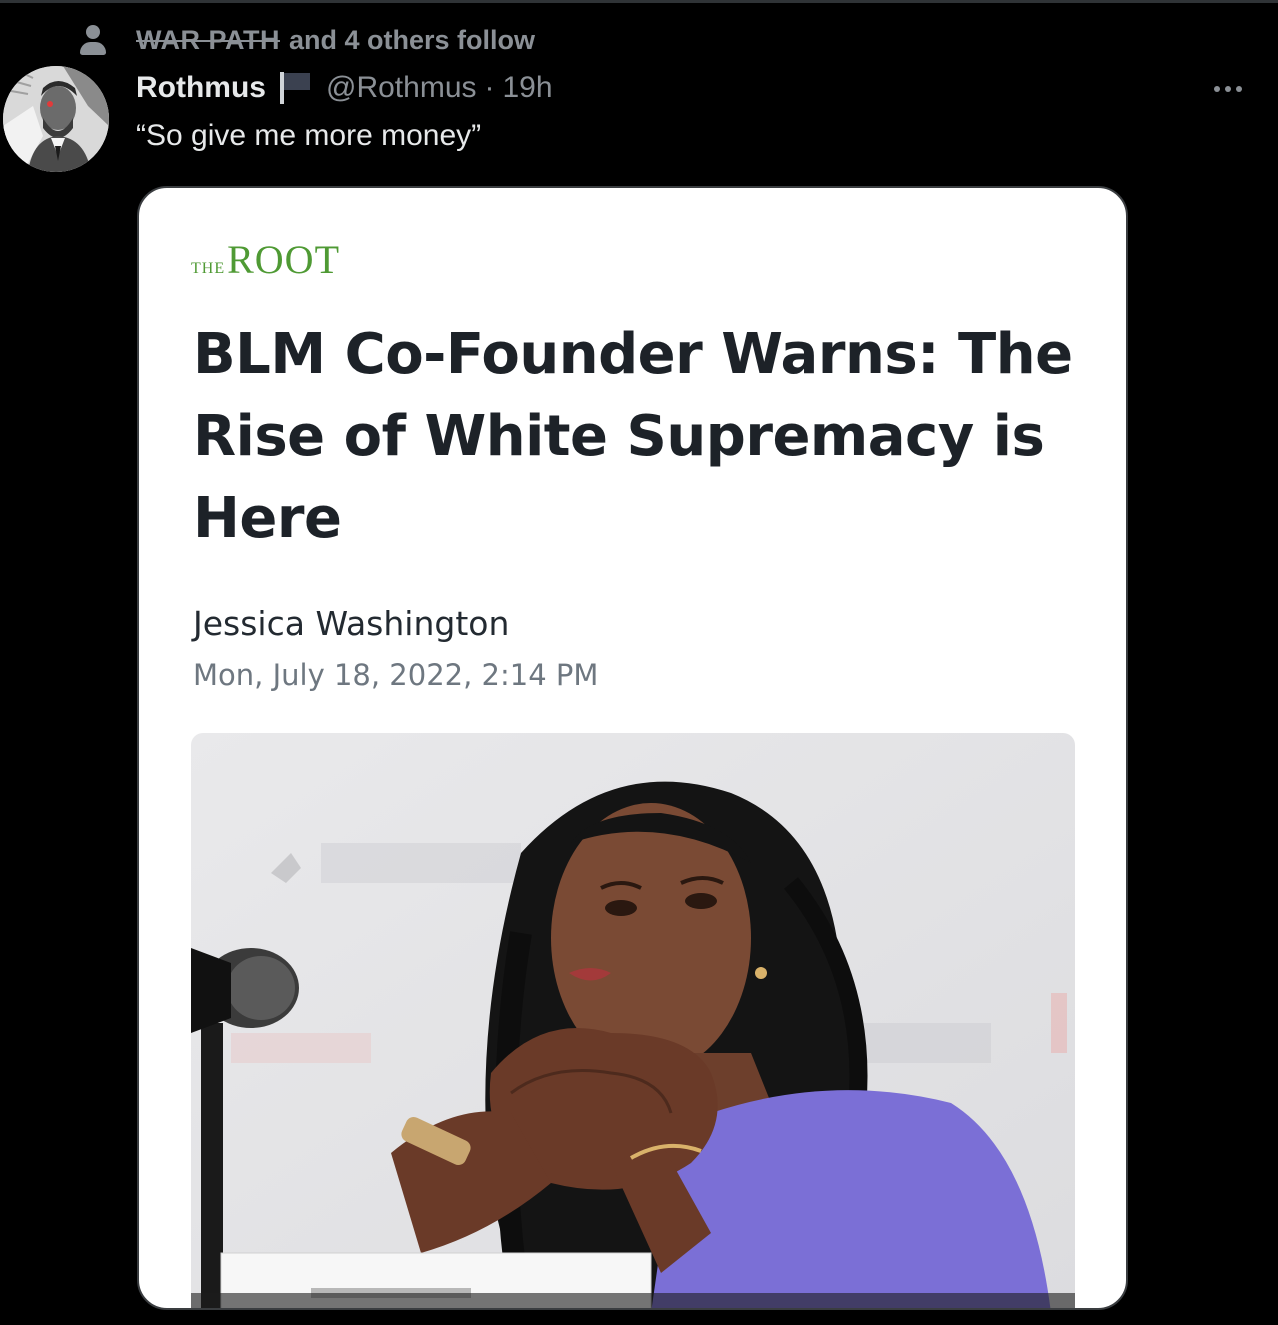 The image size is (1278, 1325). I want to click on timestamp: 19h, so click(528, 88).